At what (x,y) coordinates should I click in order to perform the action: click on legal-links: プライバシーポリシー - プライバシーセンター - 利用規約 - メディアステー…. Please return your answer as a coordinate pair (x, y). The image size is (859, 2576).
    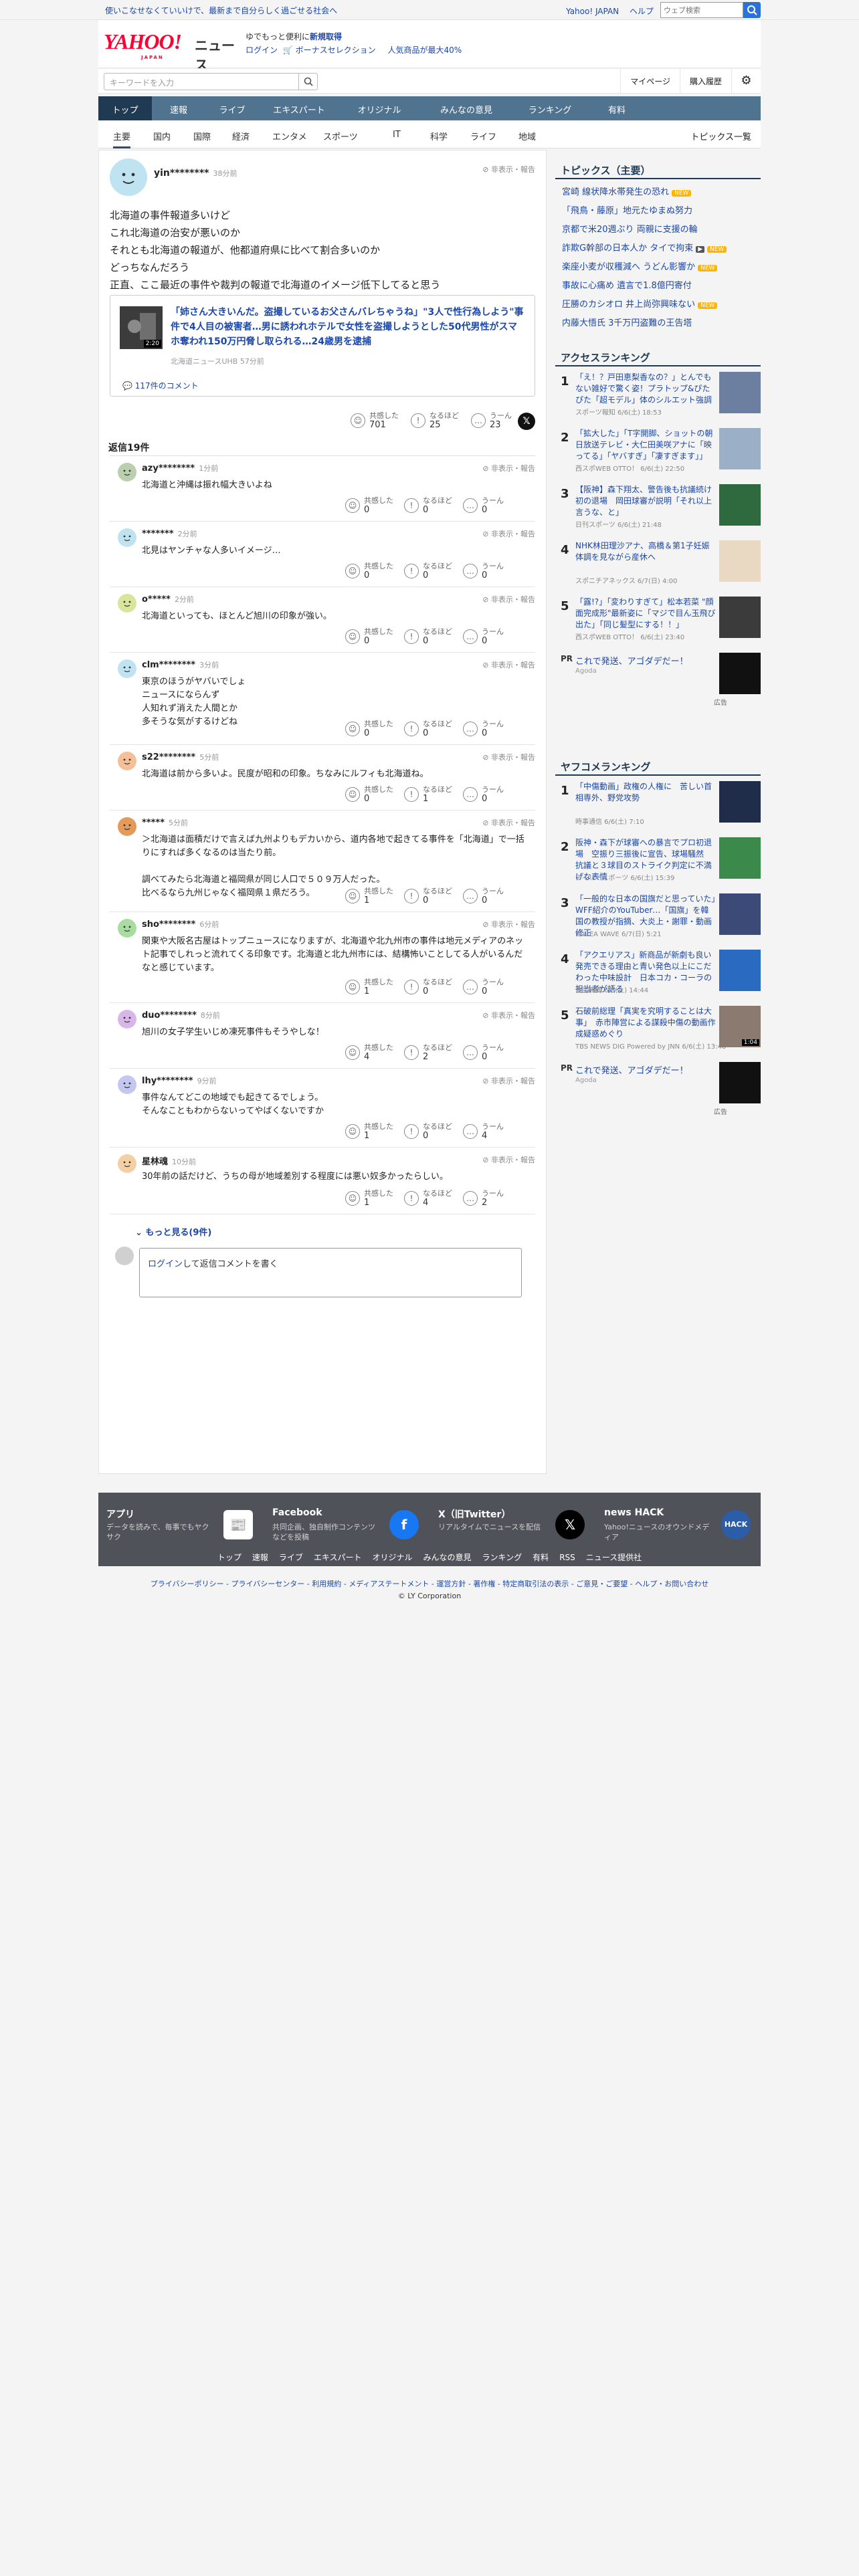
    Looking at the image, I should click on (429, 1584).